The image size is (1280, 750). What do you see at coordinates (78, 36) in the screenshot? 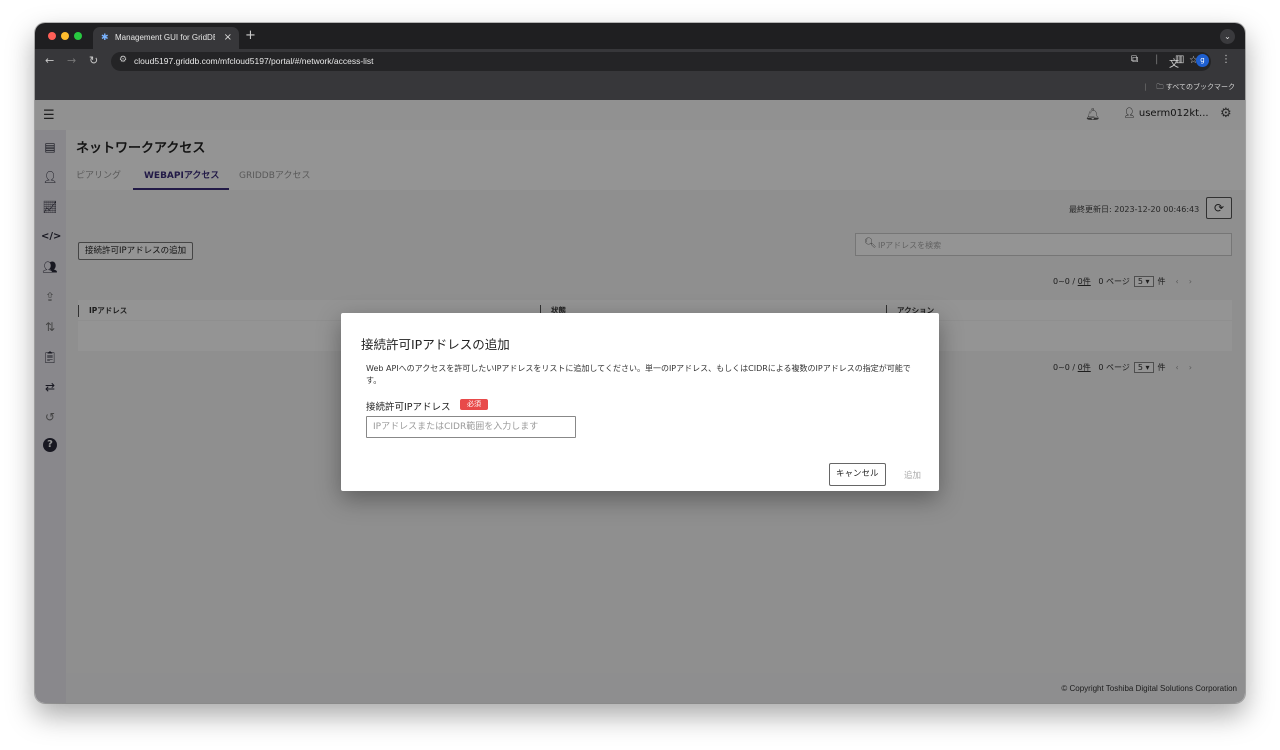
I see `maximize-window-icon` at bounding box center [78, 36].